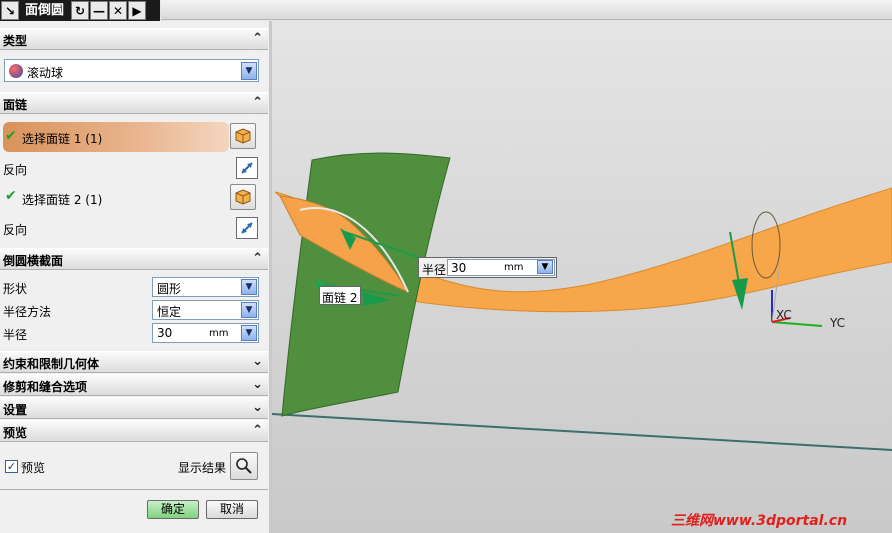  What do you see at coordinates (501, 267) in the screenshot?
I see `radius-callout-input: 30 mm ▼` at bounding box center [501, 267].